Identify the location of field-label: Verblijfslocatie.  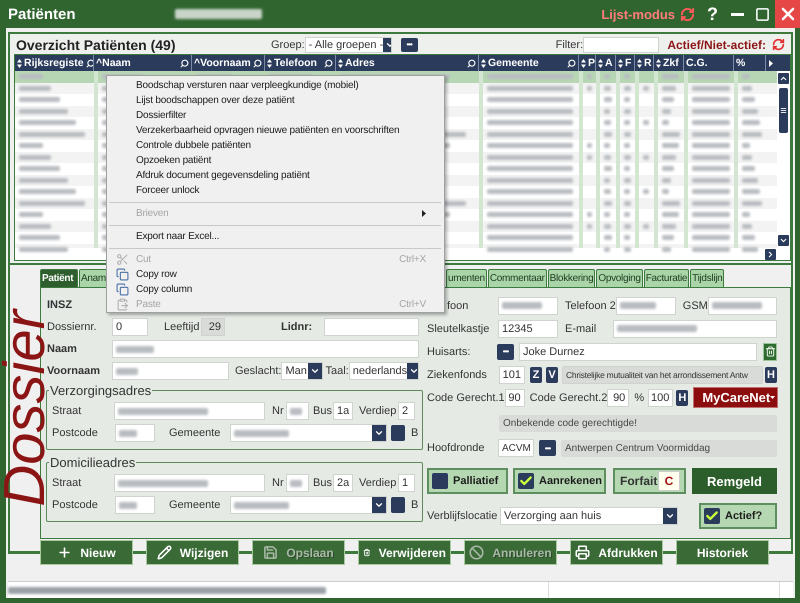
(462, 516).